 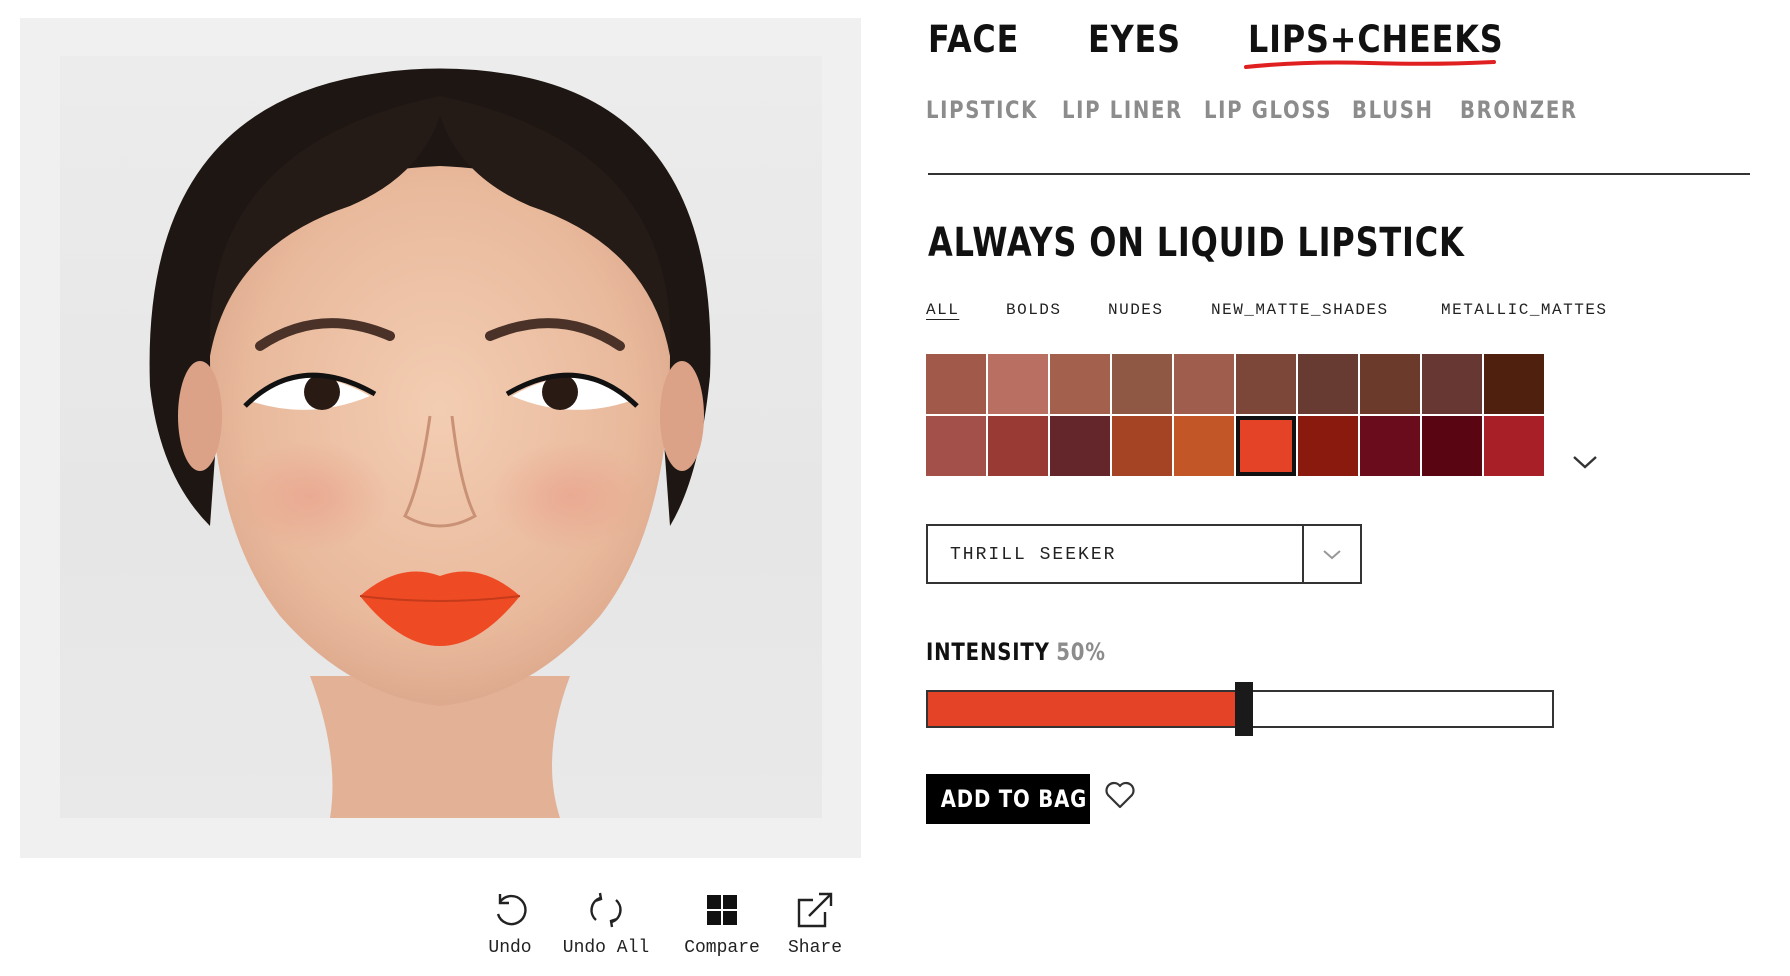 I want to click on compare-icon, so click(x=722, y=910).